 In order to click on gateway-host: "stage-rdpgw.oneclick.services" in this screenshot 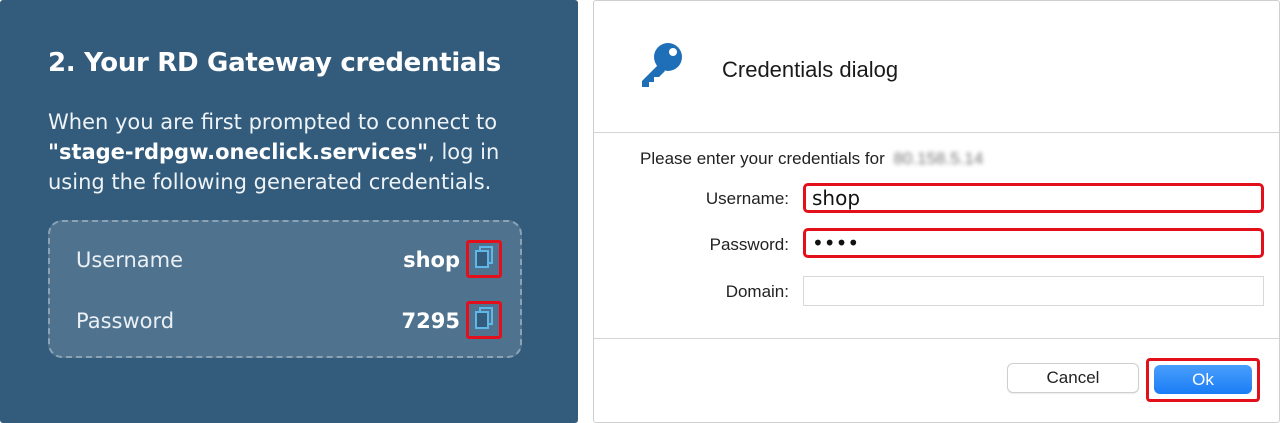, I will do `click(238, 152)`.